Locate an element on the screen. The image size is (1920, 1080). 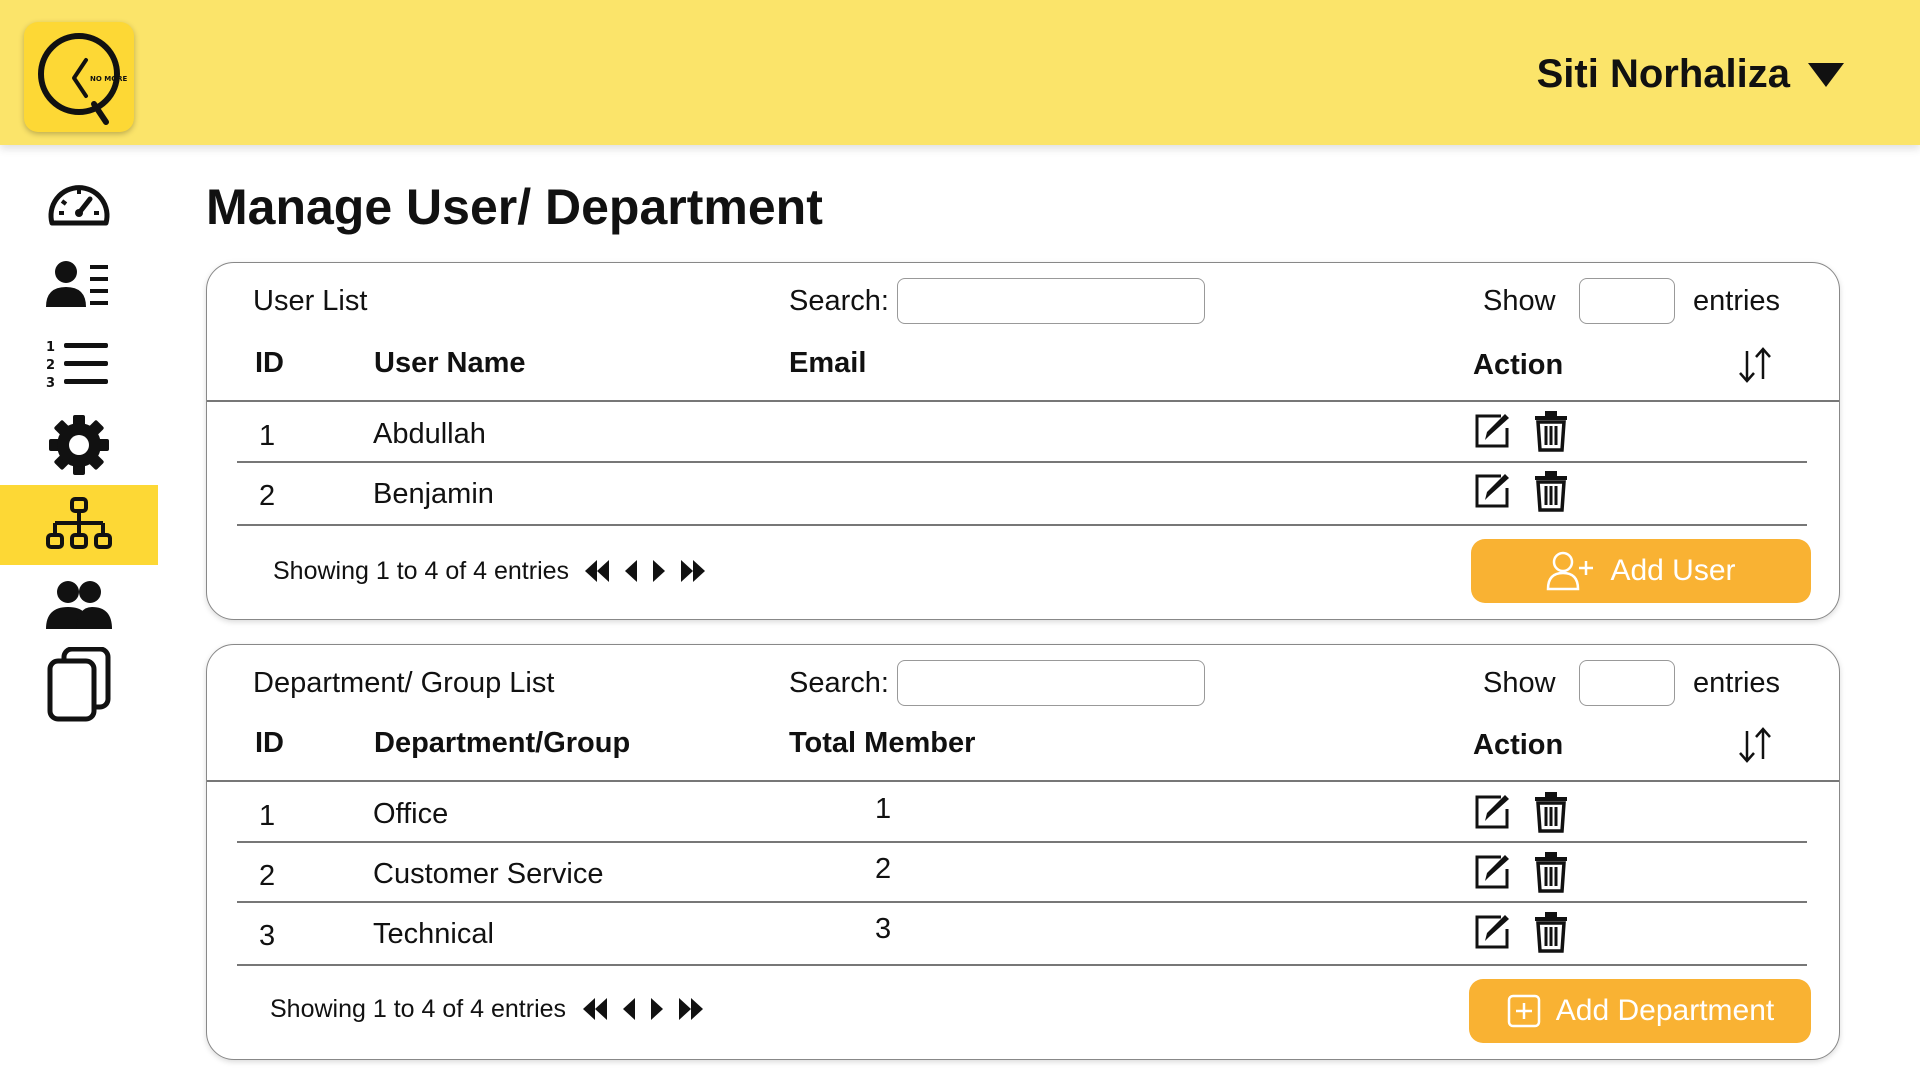
app-logo: NO MORE is located at coordinates (79, 77).